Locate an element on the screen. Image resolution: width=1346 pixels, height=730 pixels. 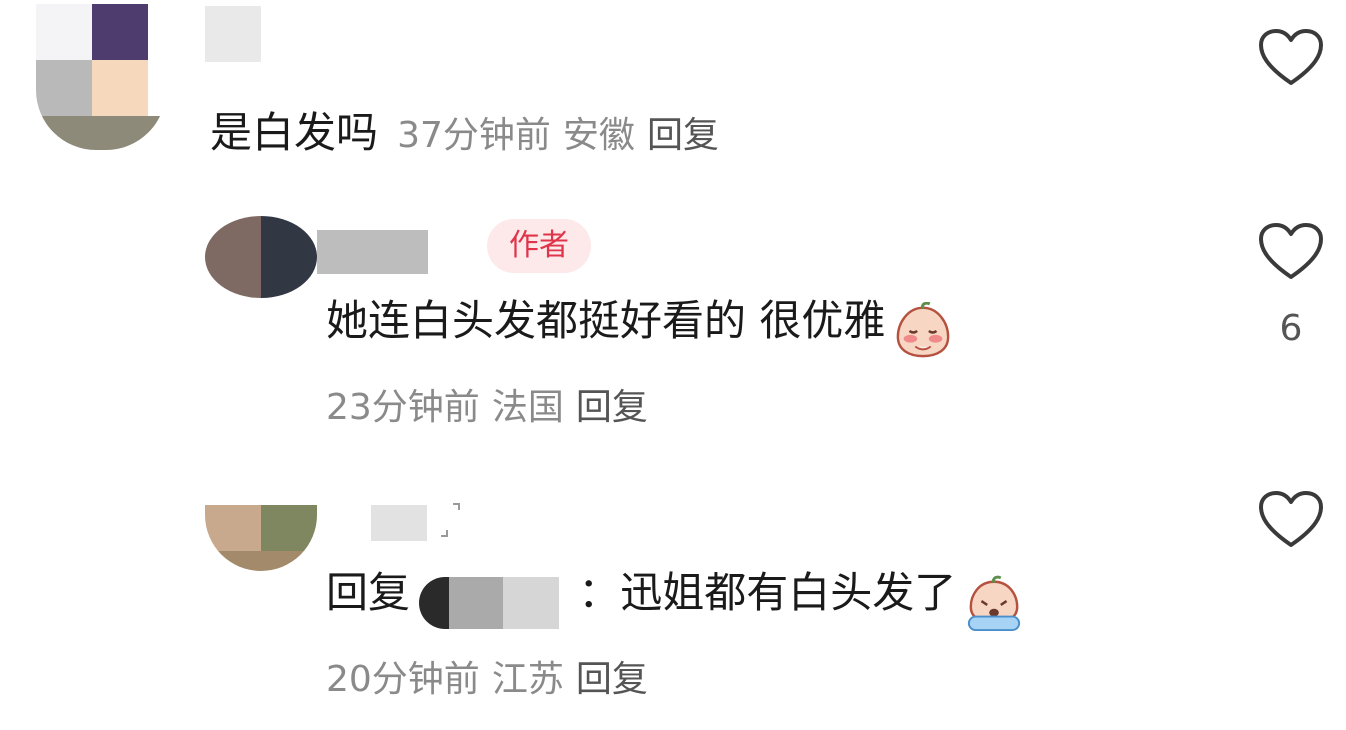
comment-meta: 37分钟前 安徽 回复 is located at coordinates (564, 135).